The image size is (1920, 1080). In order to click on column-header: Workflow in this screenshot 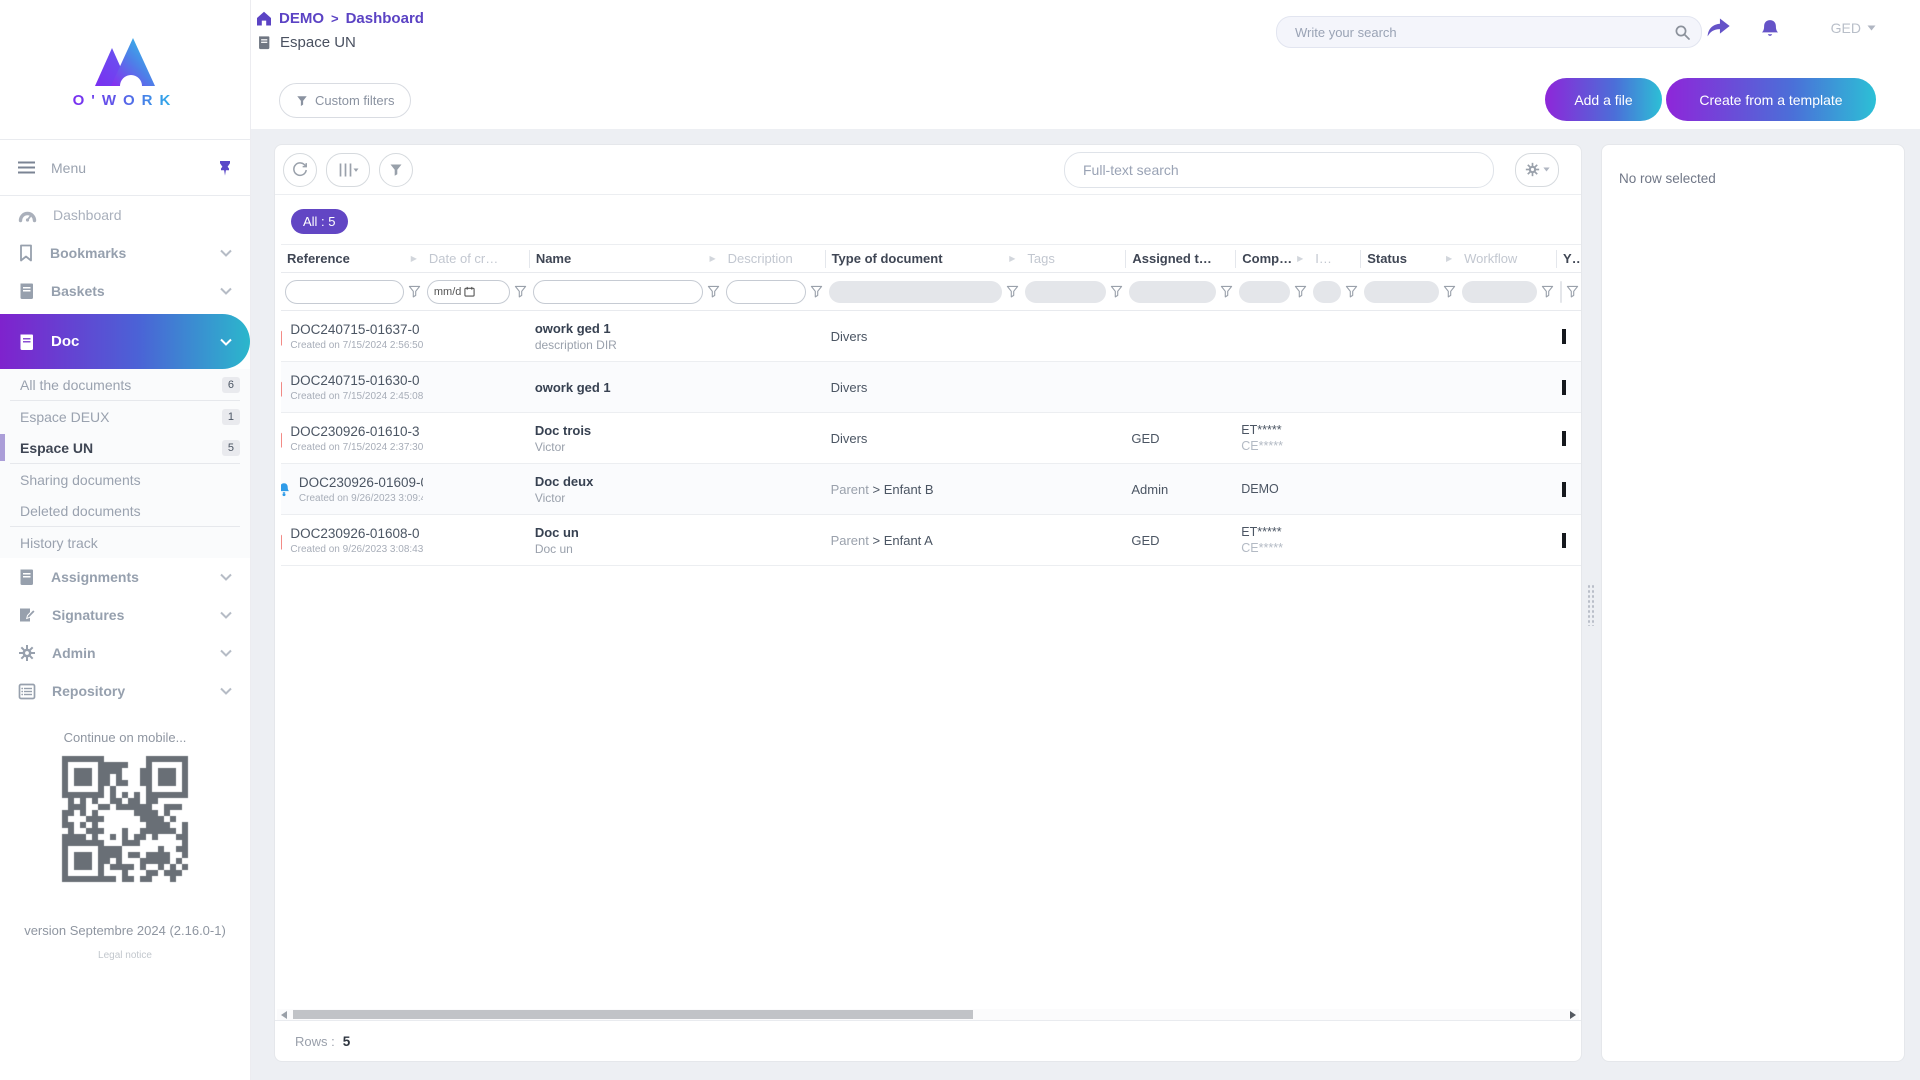, I will do `click(1507, 259)`.